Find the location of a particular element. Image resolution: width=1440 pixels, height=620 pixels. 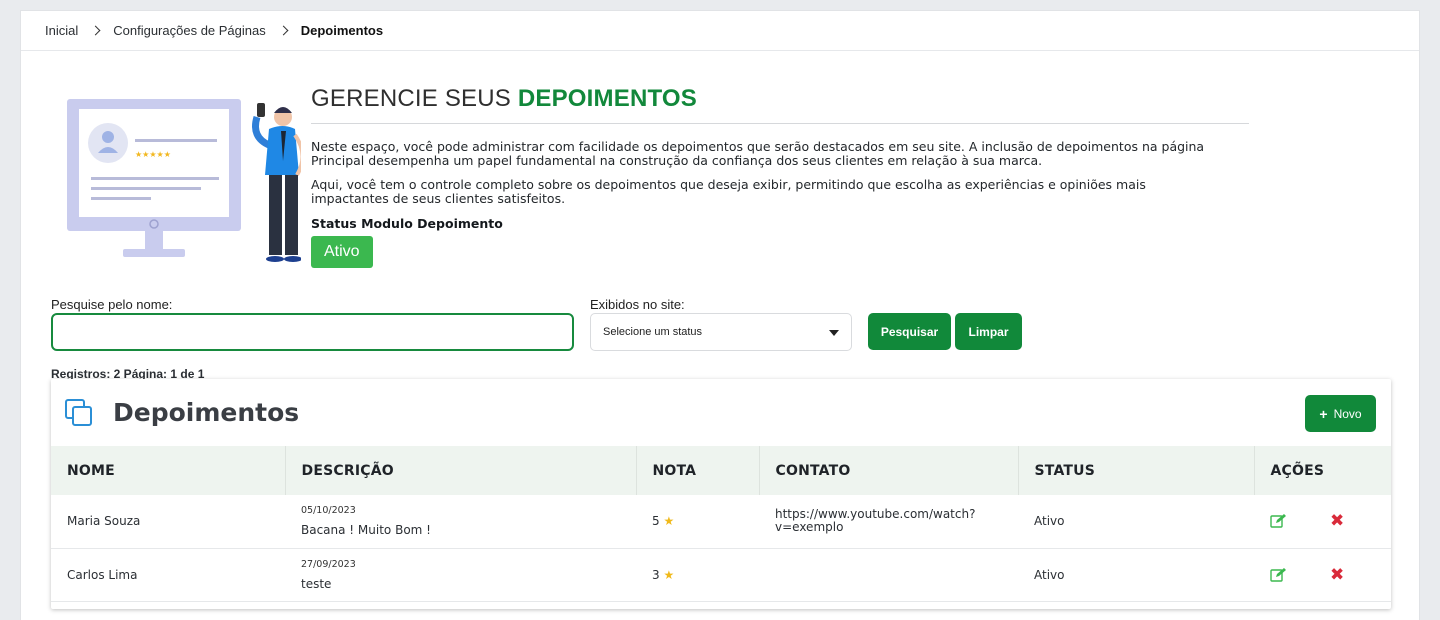

breadcrumb-item-inicial: Inicial is located at coordinates (61, 30).